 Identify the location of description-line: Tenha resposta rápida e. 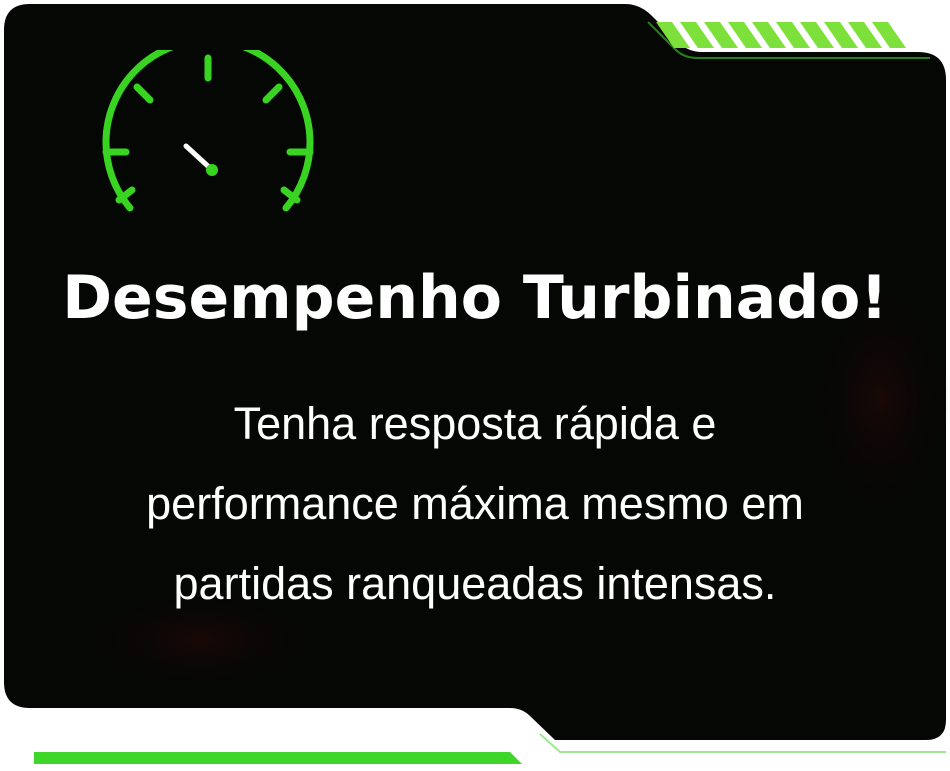
(475, 423).